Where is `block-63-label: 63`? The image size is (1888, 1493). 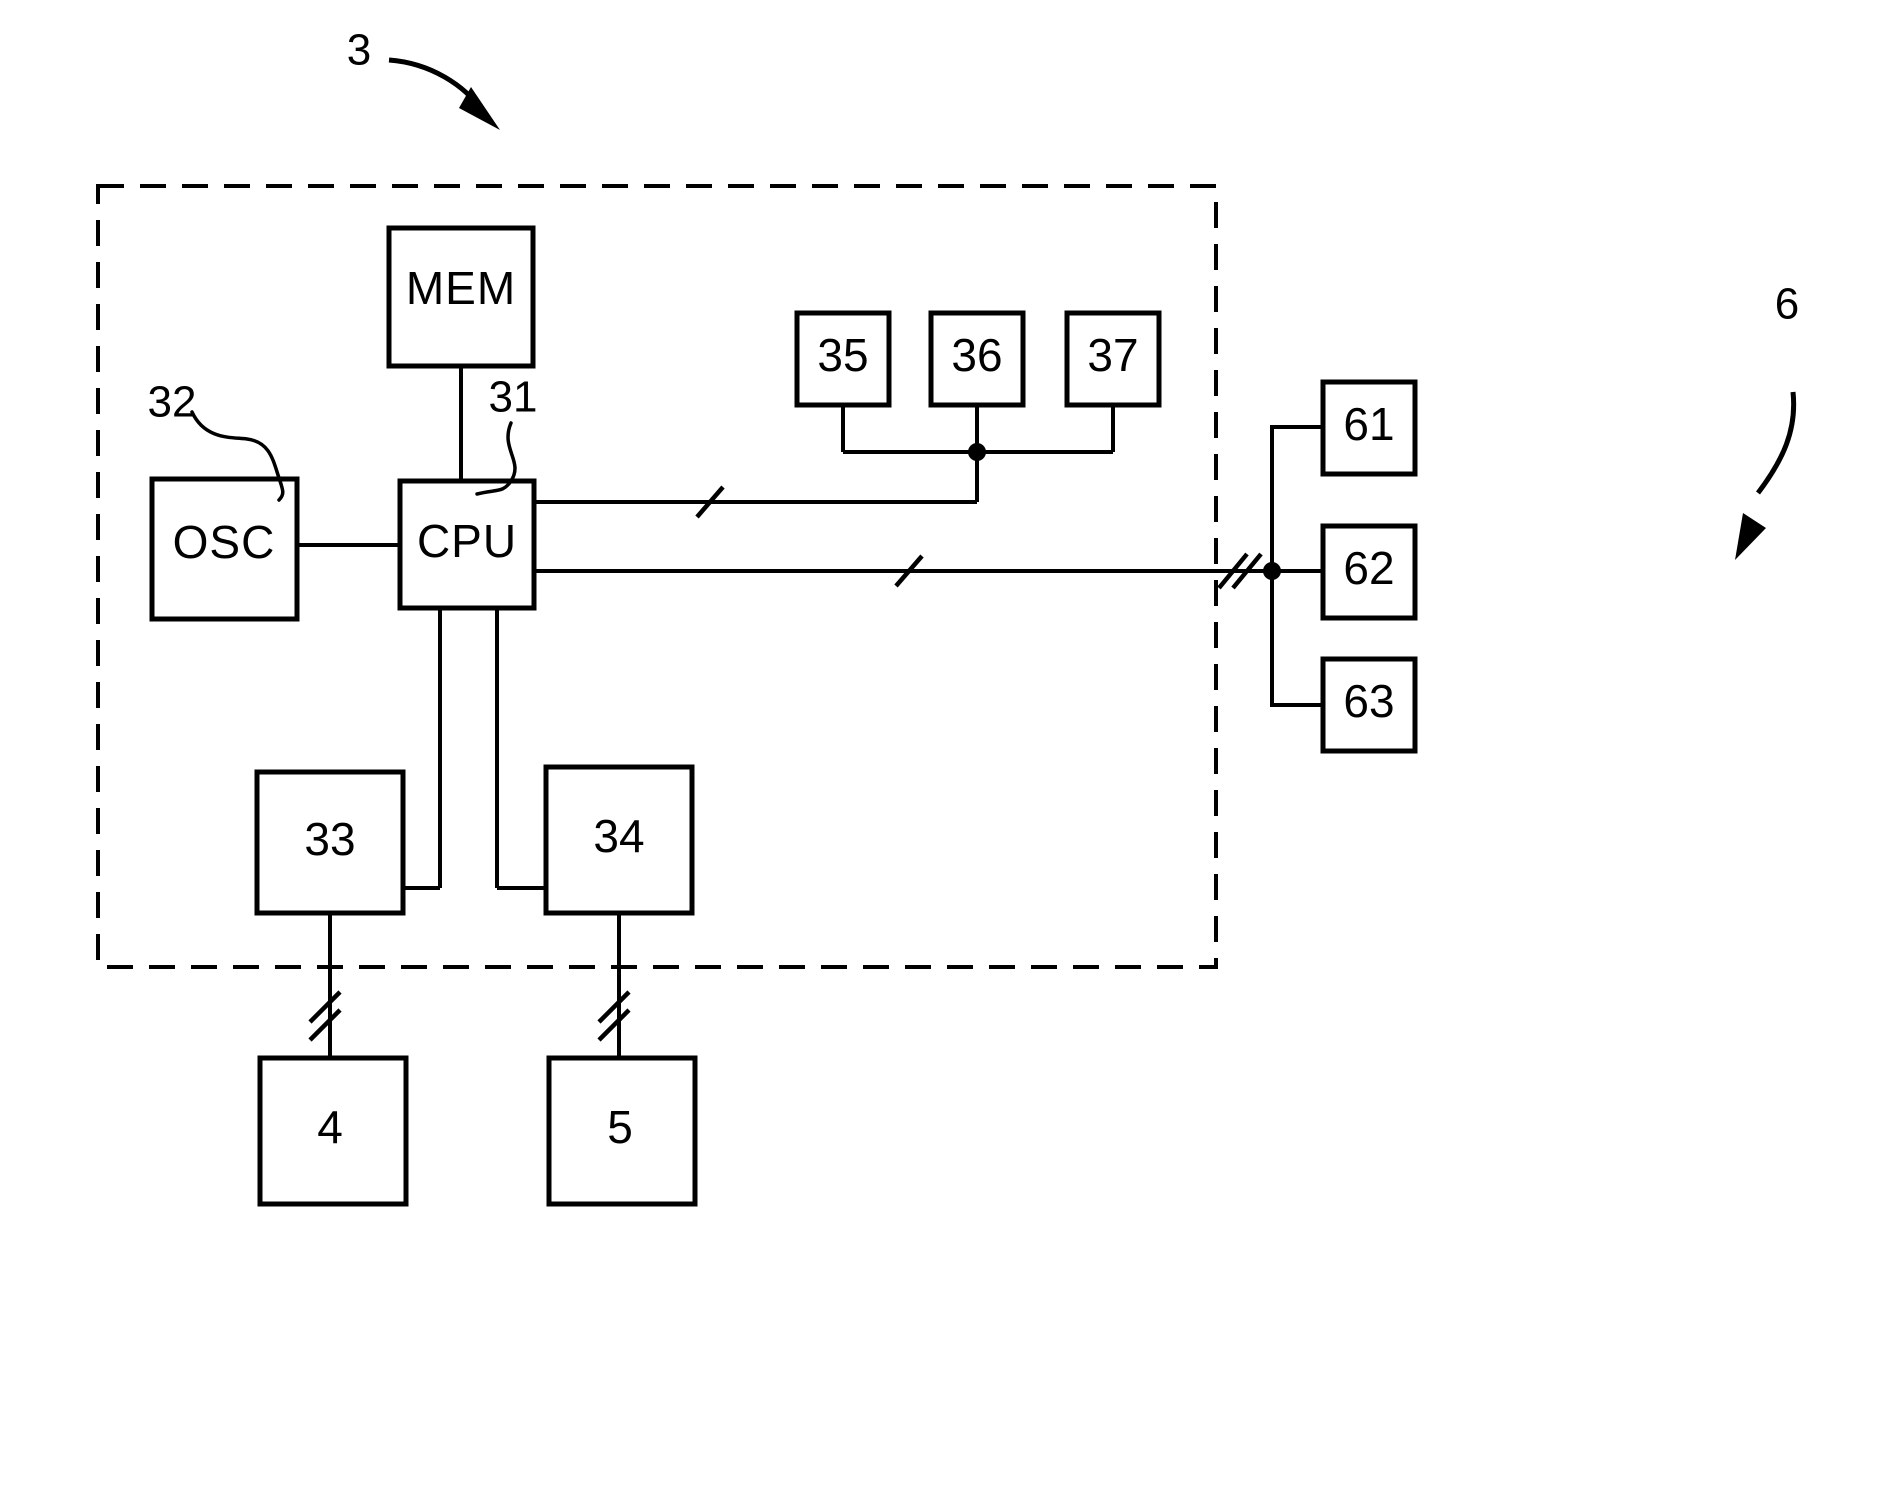 block-63-label: 63 is located at coordinates (1368, 701).